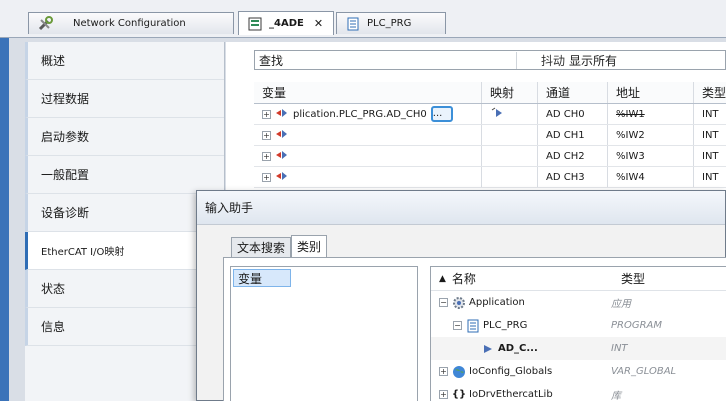 The width and height of the screenshot is (726, 401). I want to click on variable-cell: plication.PLC_PRG.AD_CH0, so click(360, 114).